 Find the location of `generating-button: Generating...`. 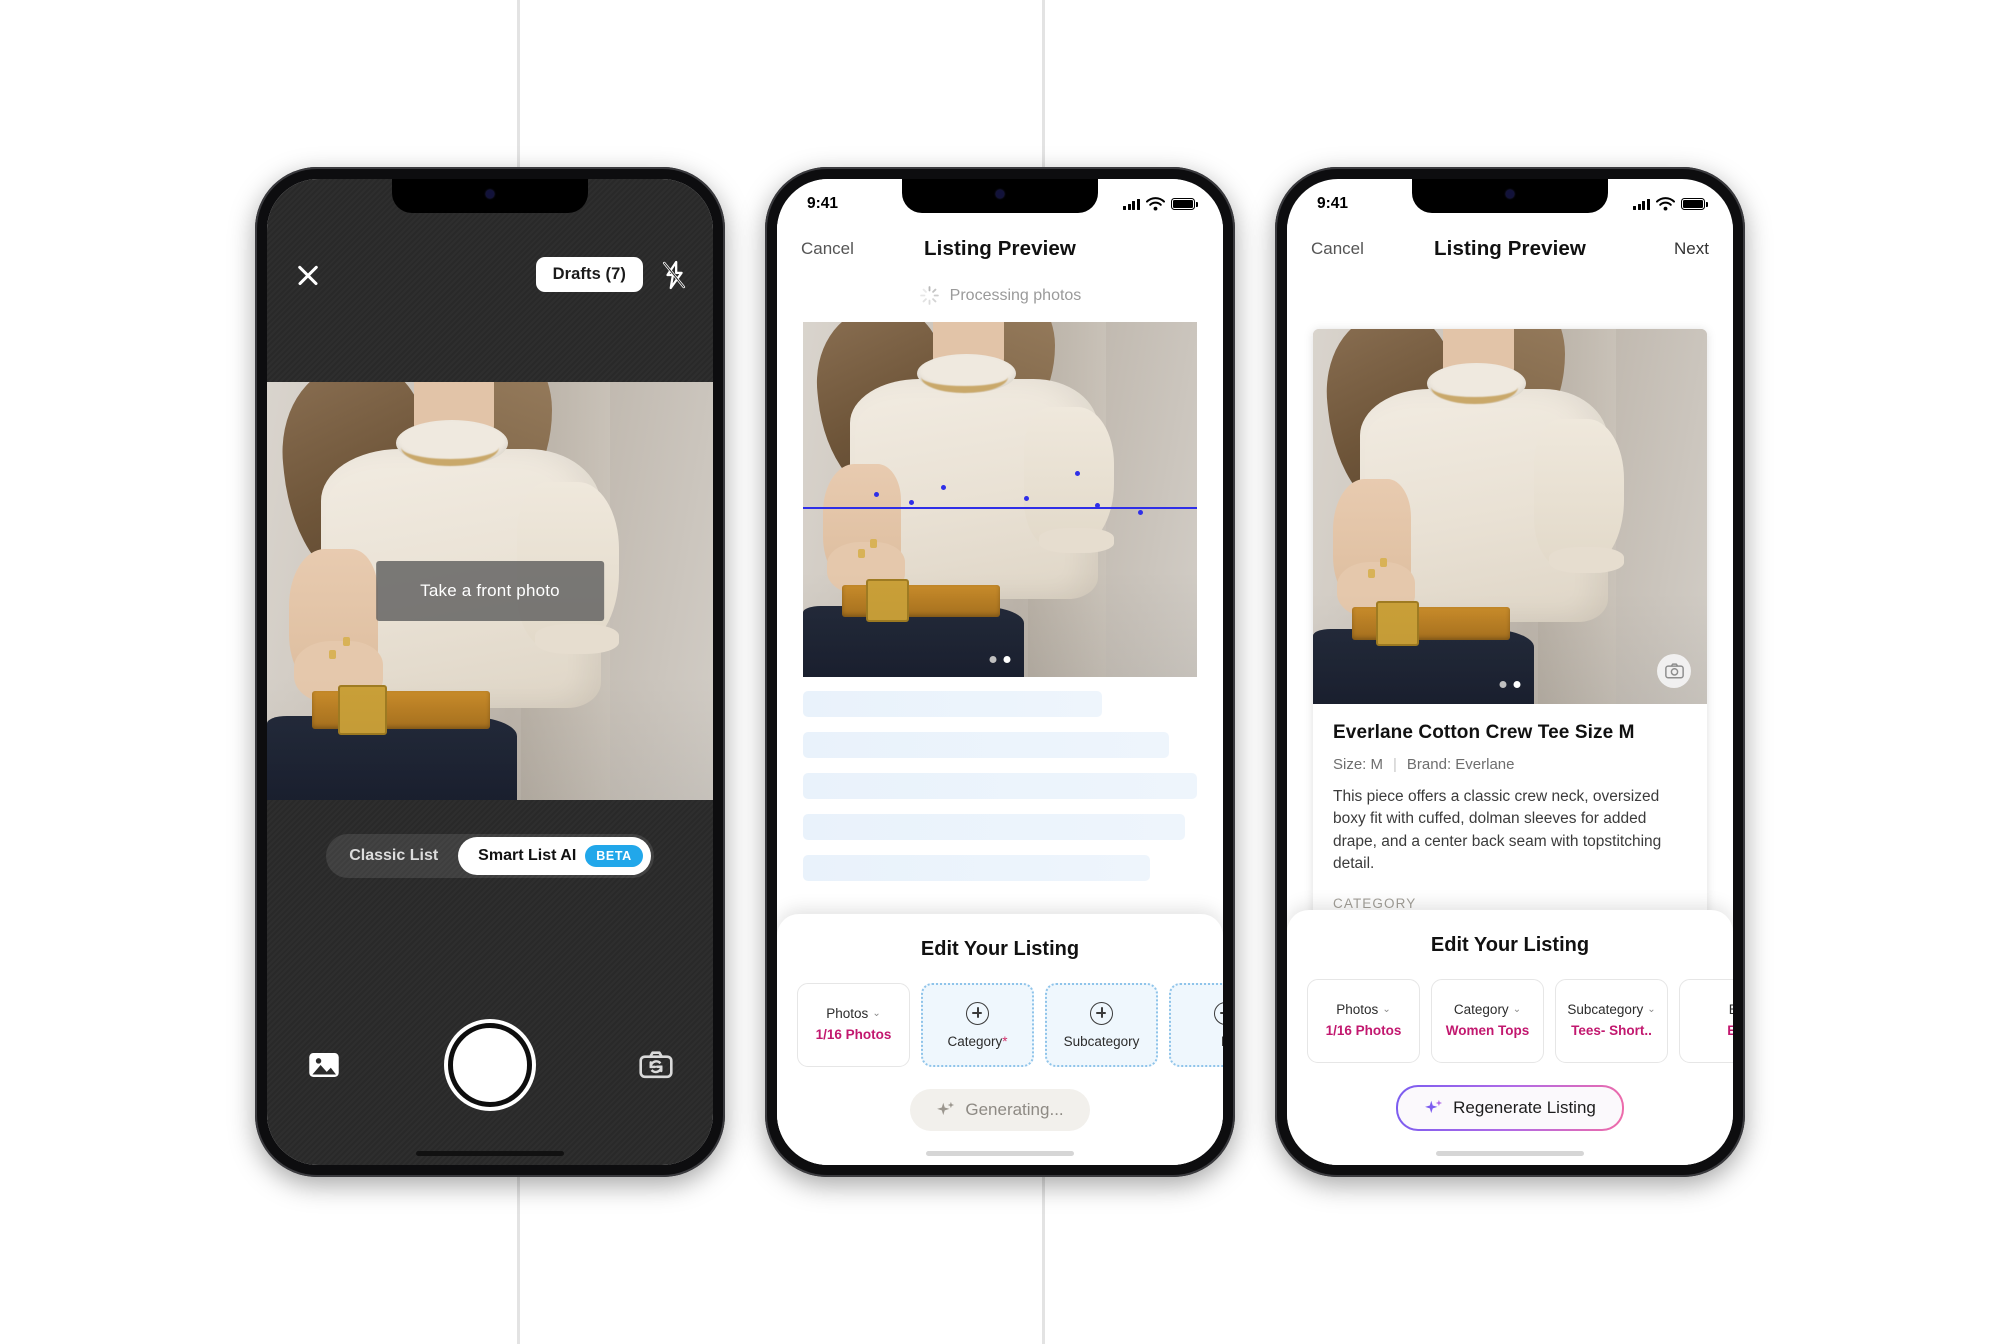

generating-button: Generating... is located at coordinates (1000, 1110).